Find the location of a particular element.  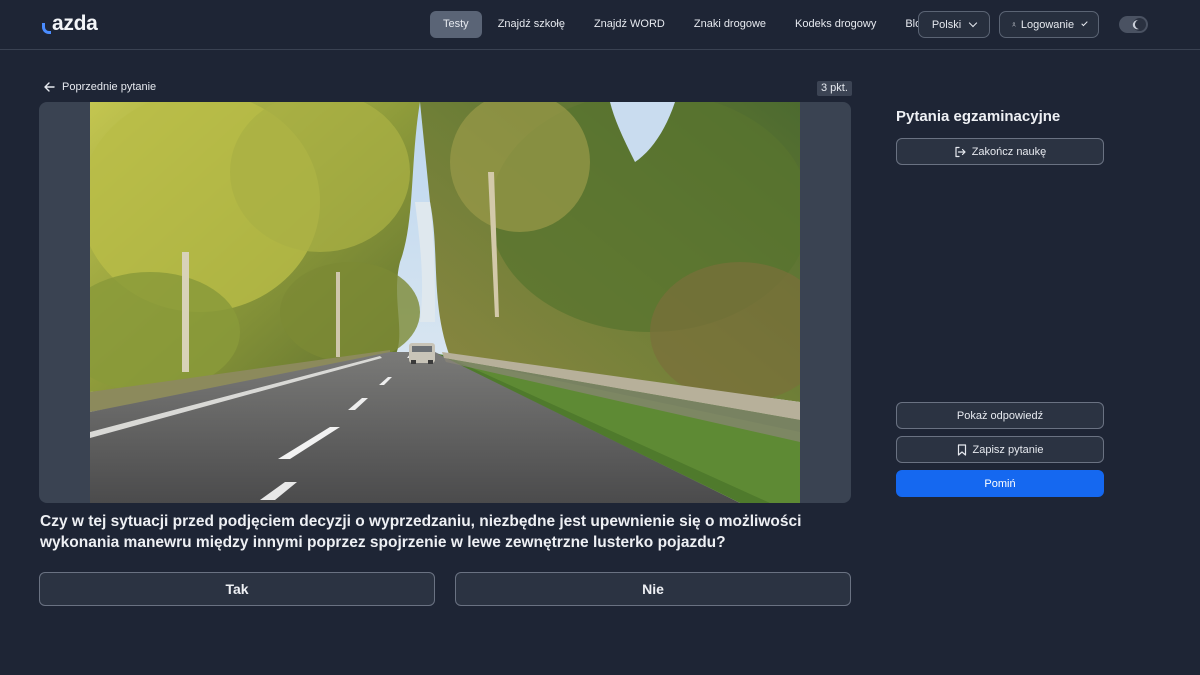

nav-item-kodeks-drogowy: Kodeks drogowy is located at coordinates (835, 24).